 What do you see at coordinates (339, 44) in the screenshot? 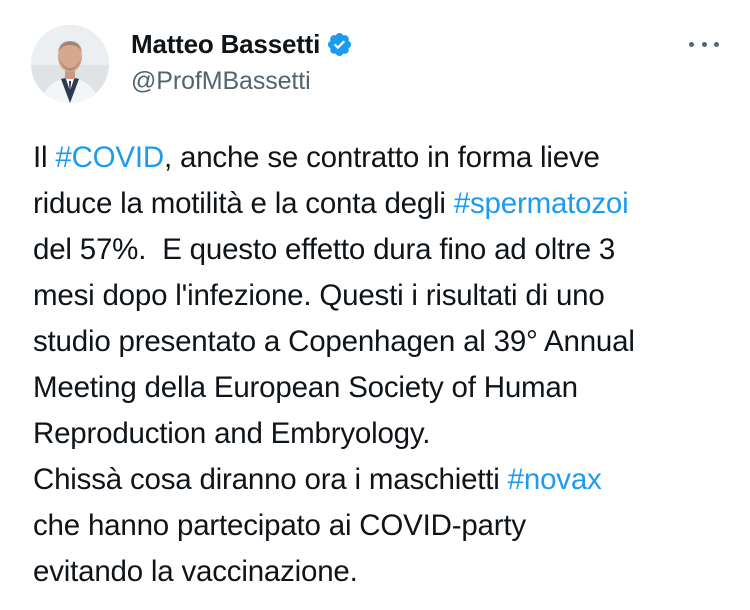
I see `verified-badge-icon` at bounding box center [339, 44].